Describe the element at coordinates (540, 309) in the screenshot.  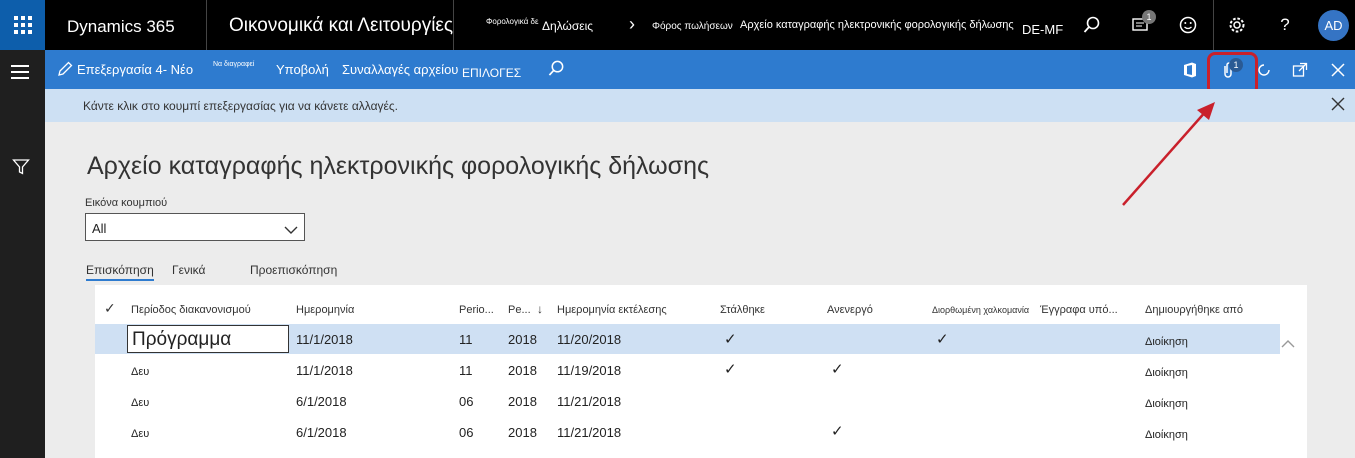
I see `sort-descending-icon: ↓` at that location.